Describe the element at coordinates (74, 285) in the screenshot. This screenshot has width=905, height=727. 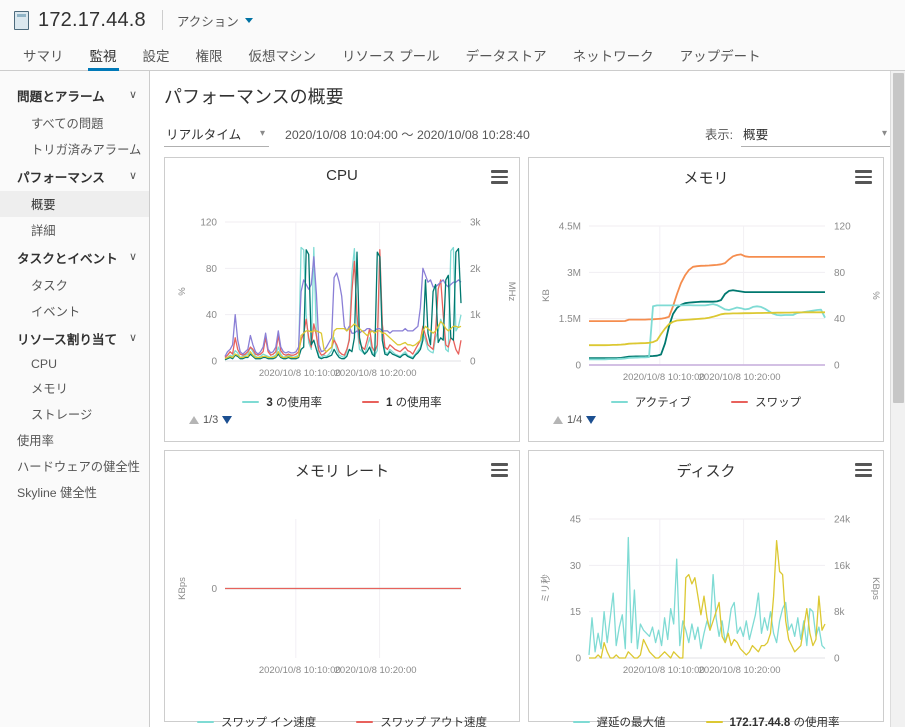
I see `sidebar-item-2-0: タスク` at that location.